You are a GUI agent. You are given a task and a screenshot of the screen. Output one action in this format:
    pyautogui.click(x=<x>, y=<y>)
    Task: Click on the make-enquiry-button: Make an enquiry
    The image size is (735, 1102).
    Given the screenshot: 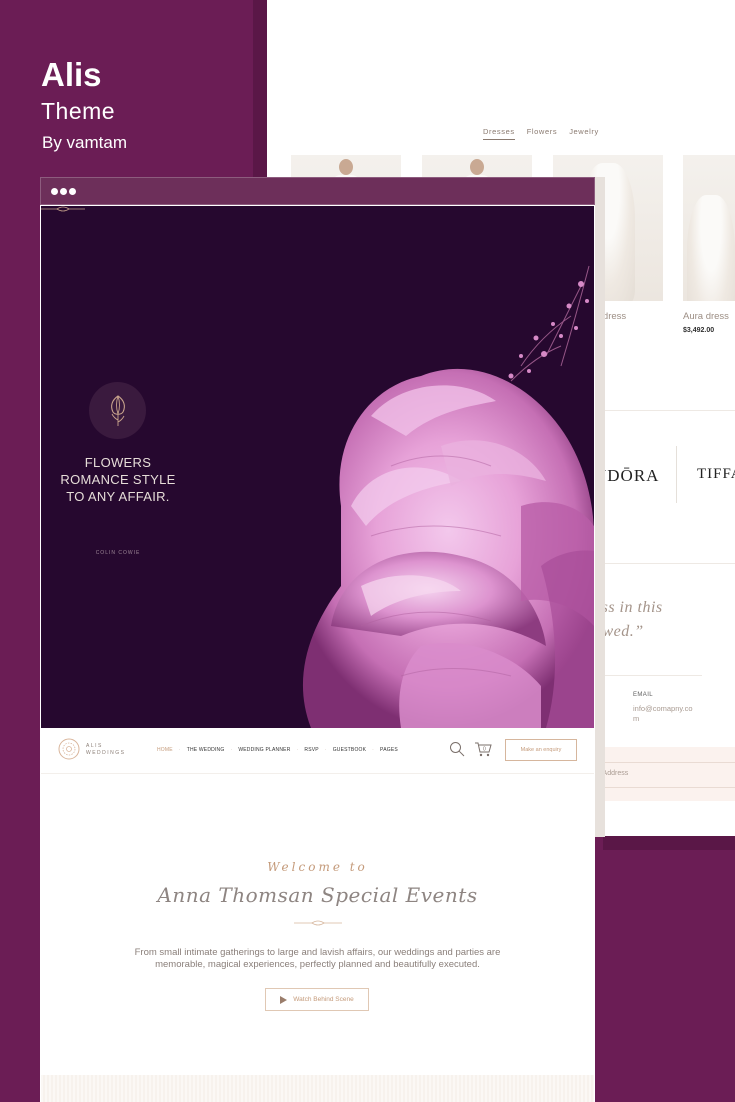 What is the action you would take?
    pyautogui.click(x=541, y=750)
    